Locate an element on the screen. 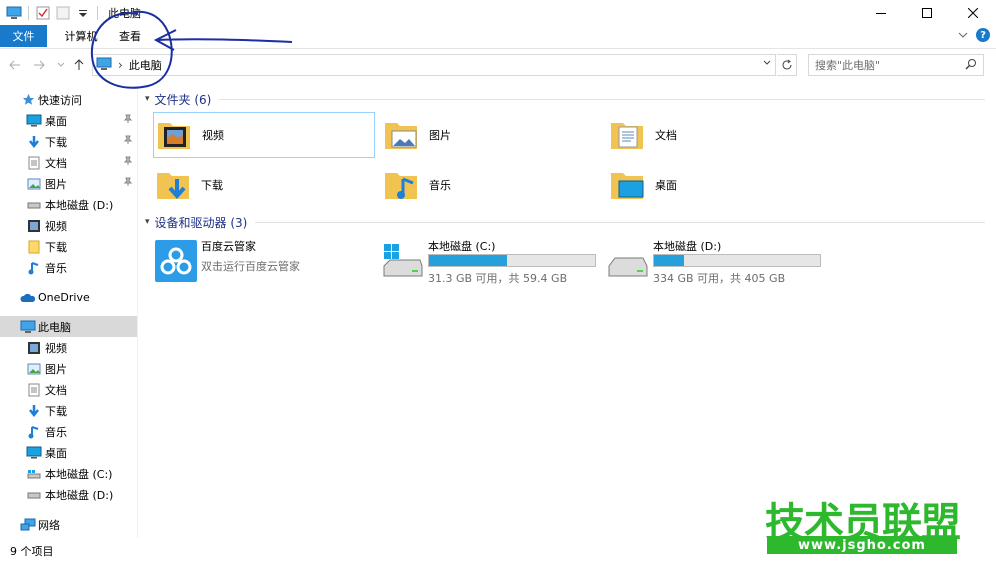  sidebar-item-onedrive: OneDrive is located at coordinates (68, 297).